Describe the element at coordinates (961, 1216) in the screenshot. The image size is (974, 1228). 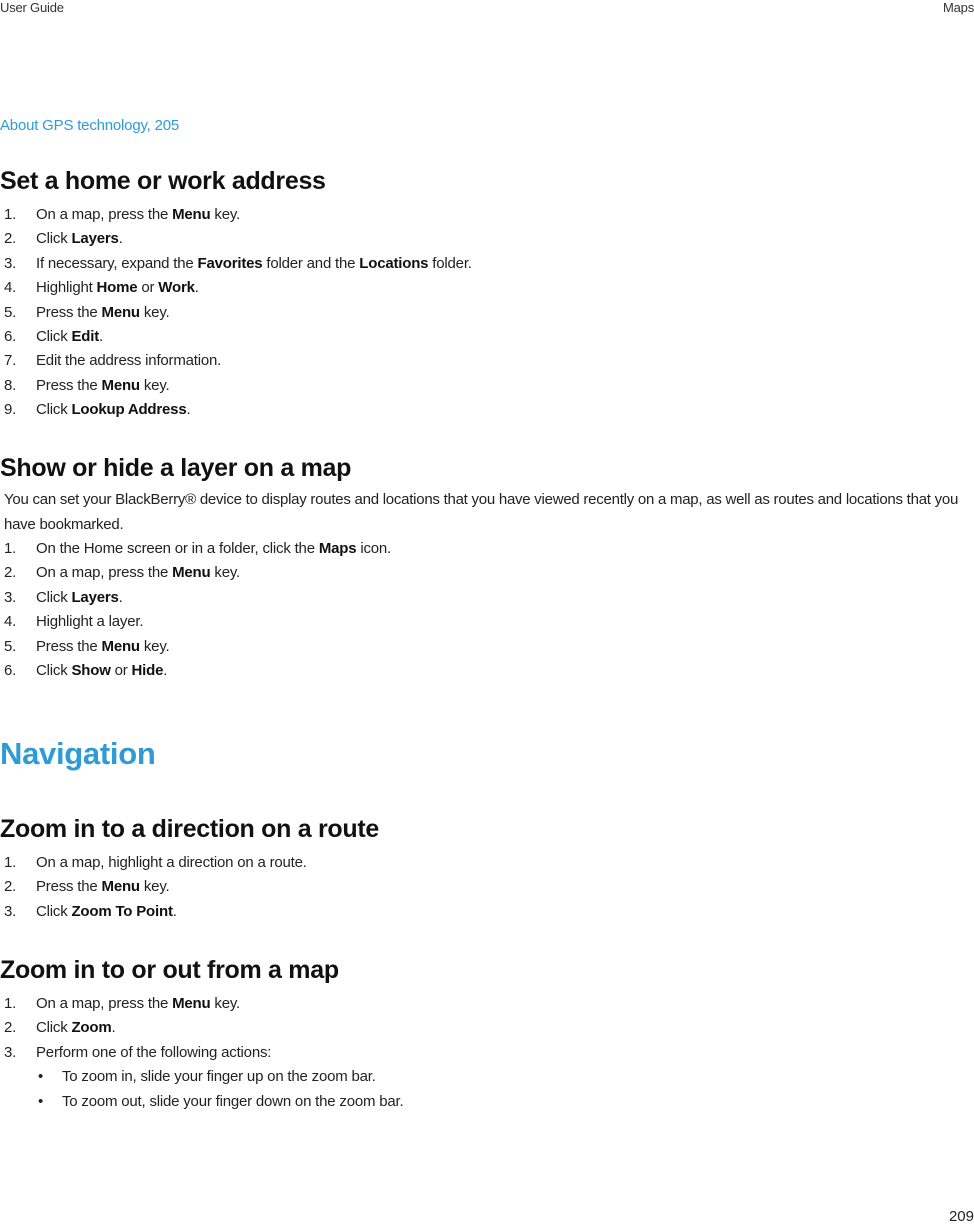
I see `page-number: 209` at that location.